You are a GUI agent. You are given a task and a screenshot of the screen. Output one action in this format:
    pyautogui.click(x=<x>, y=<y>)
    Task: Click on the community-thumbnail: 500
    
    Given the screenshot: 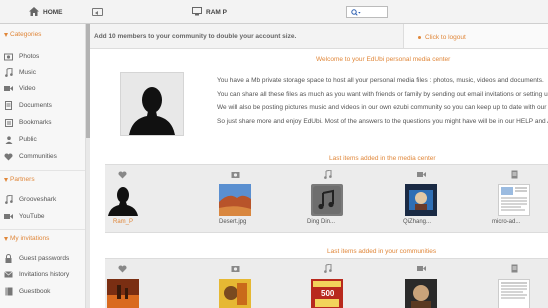 What is the action you would take?
    pyautogui.click(x=327, y=293)
    